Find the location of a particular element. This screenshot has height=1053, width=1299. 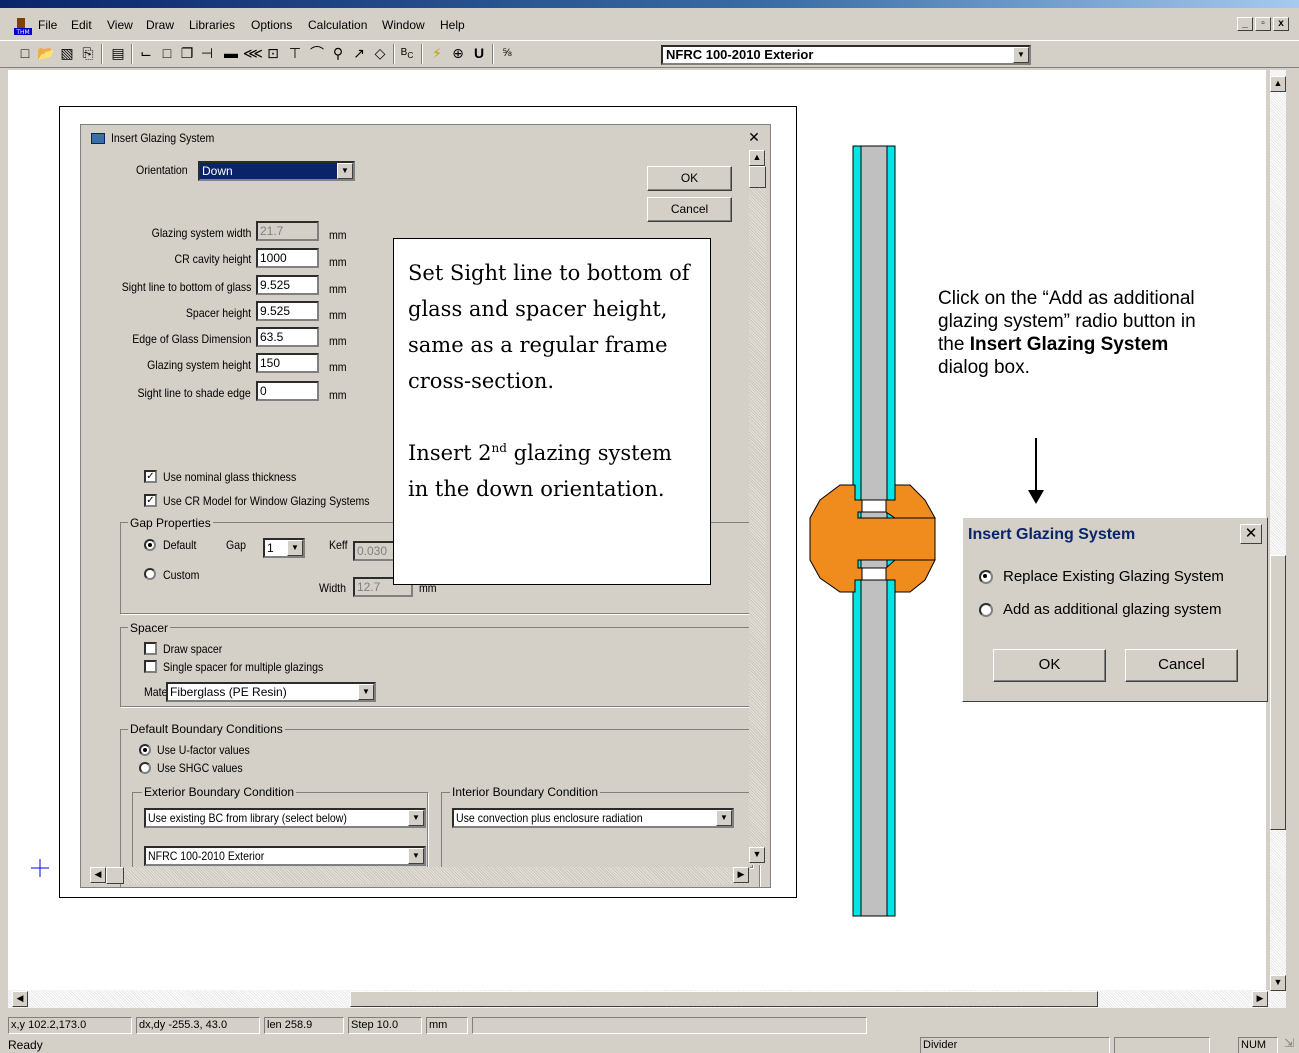

arc-icon: ⌒ is located at coordinates (317, 53).